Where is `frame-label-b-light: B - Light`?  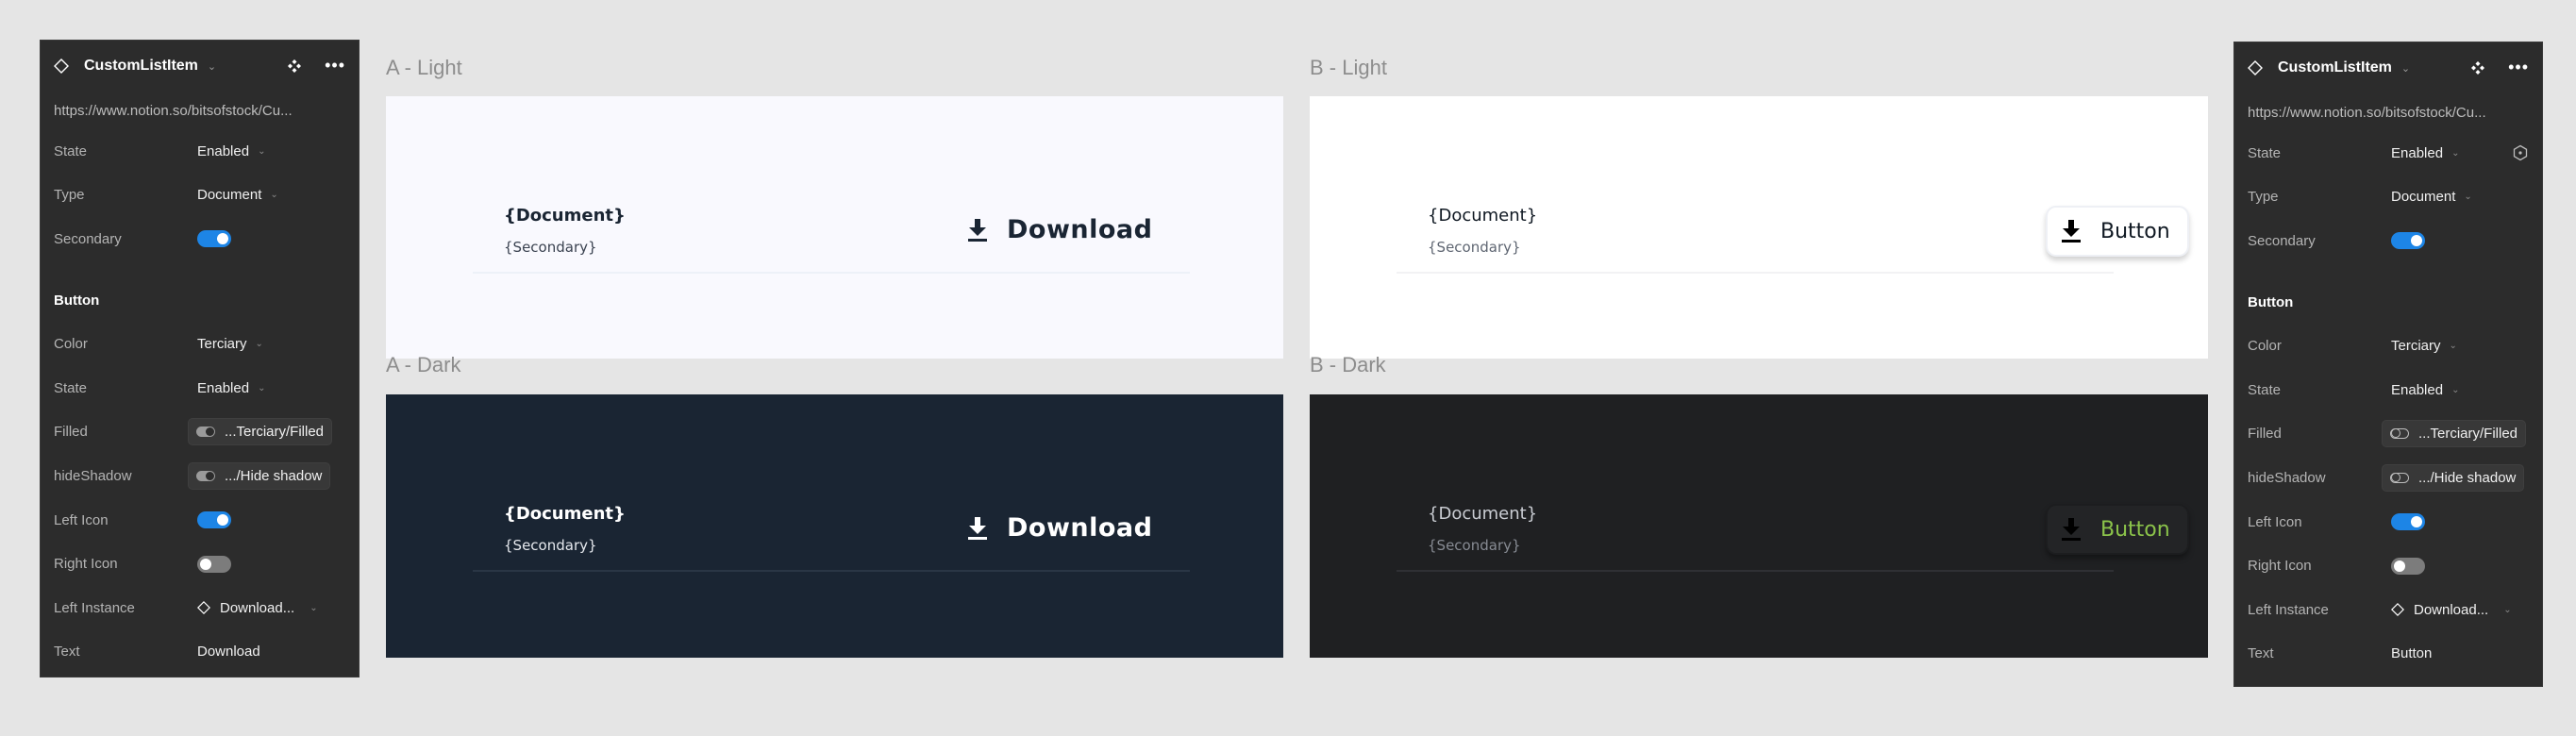 frame-label-b-light: B - Light is located at coordinates (1348, 67).